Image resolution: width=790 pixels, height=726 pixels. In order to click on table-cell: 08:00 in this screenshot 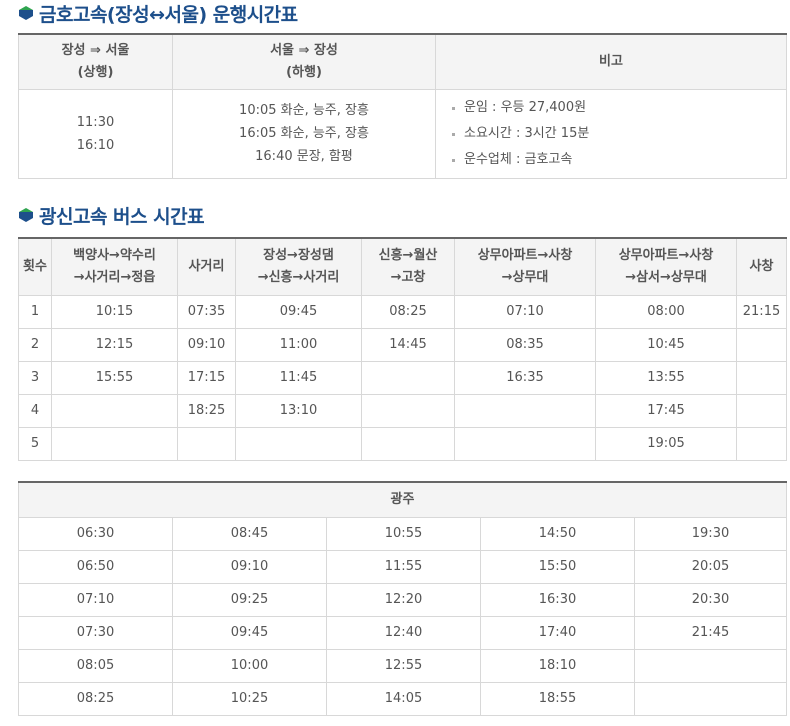, I will do `click(666, 311)`.